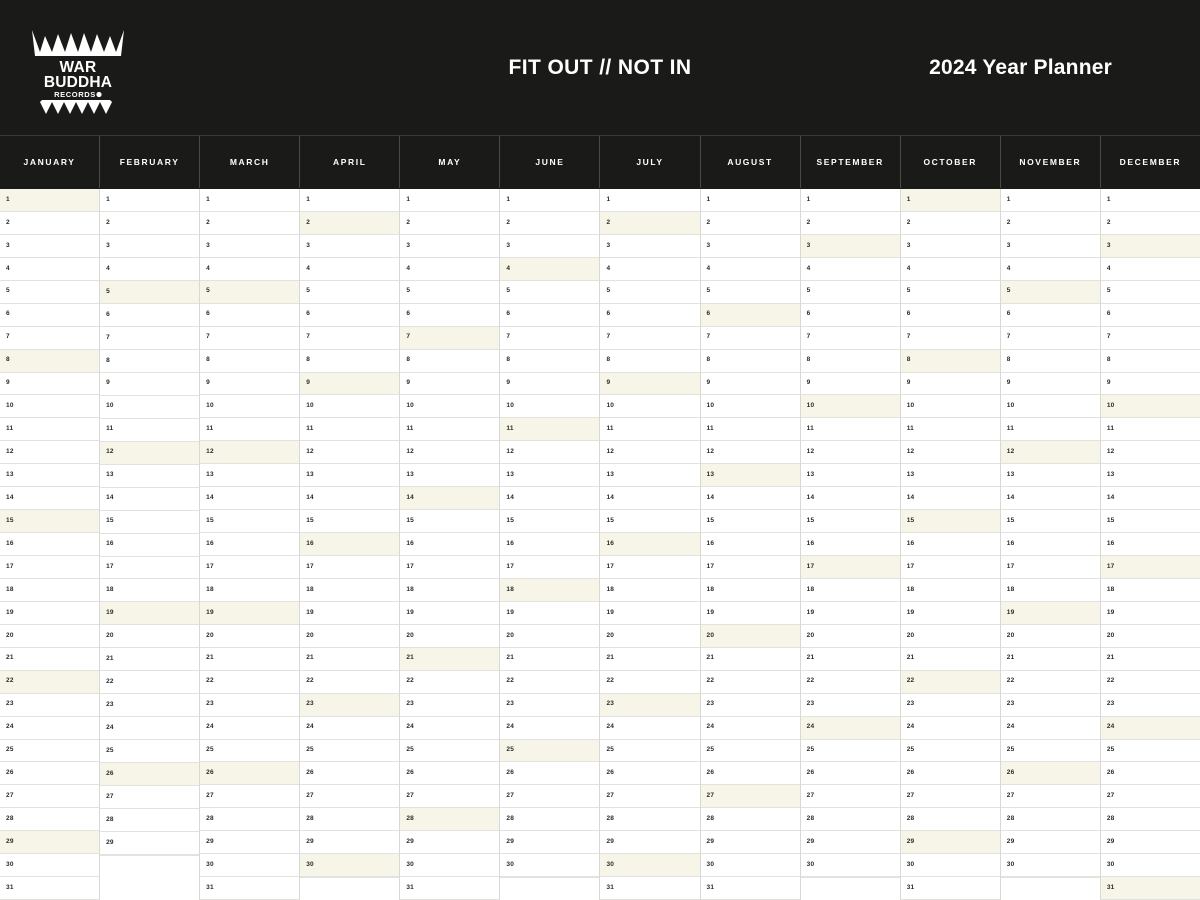 The width and height of the screenshot is (1200, 900). Describe the element at coordinates (650, 162) in the screenshot. I see `month-header-july: JULY` at that location.